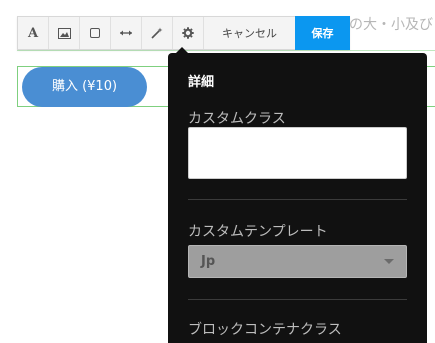  What do you see at coordinates (208, 261) in the screenshot?
I see `custom-template-value: Jp` at bounding box center [208, 261].